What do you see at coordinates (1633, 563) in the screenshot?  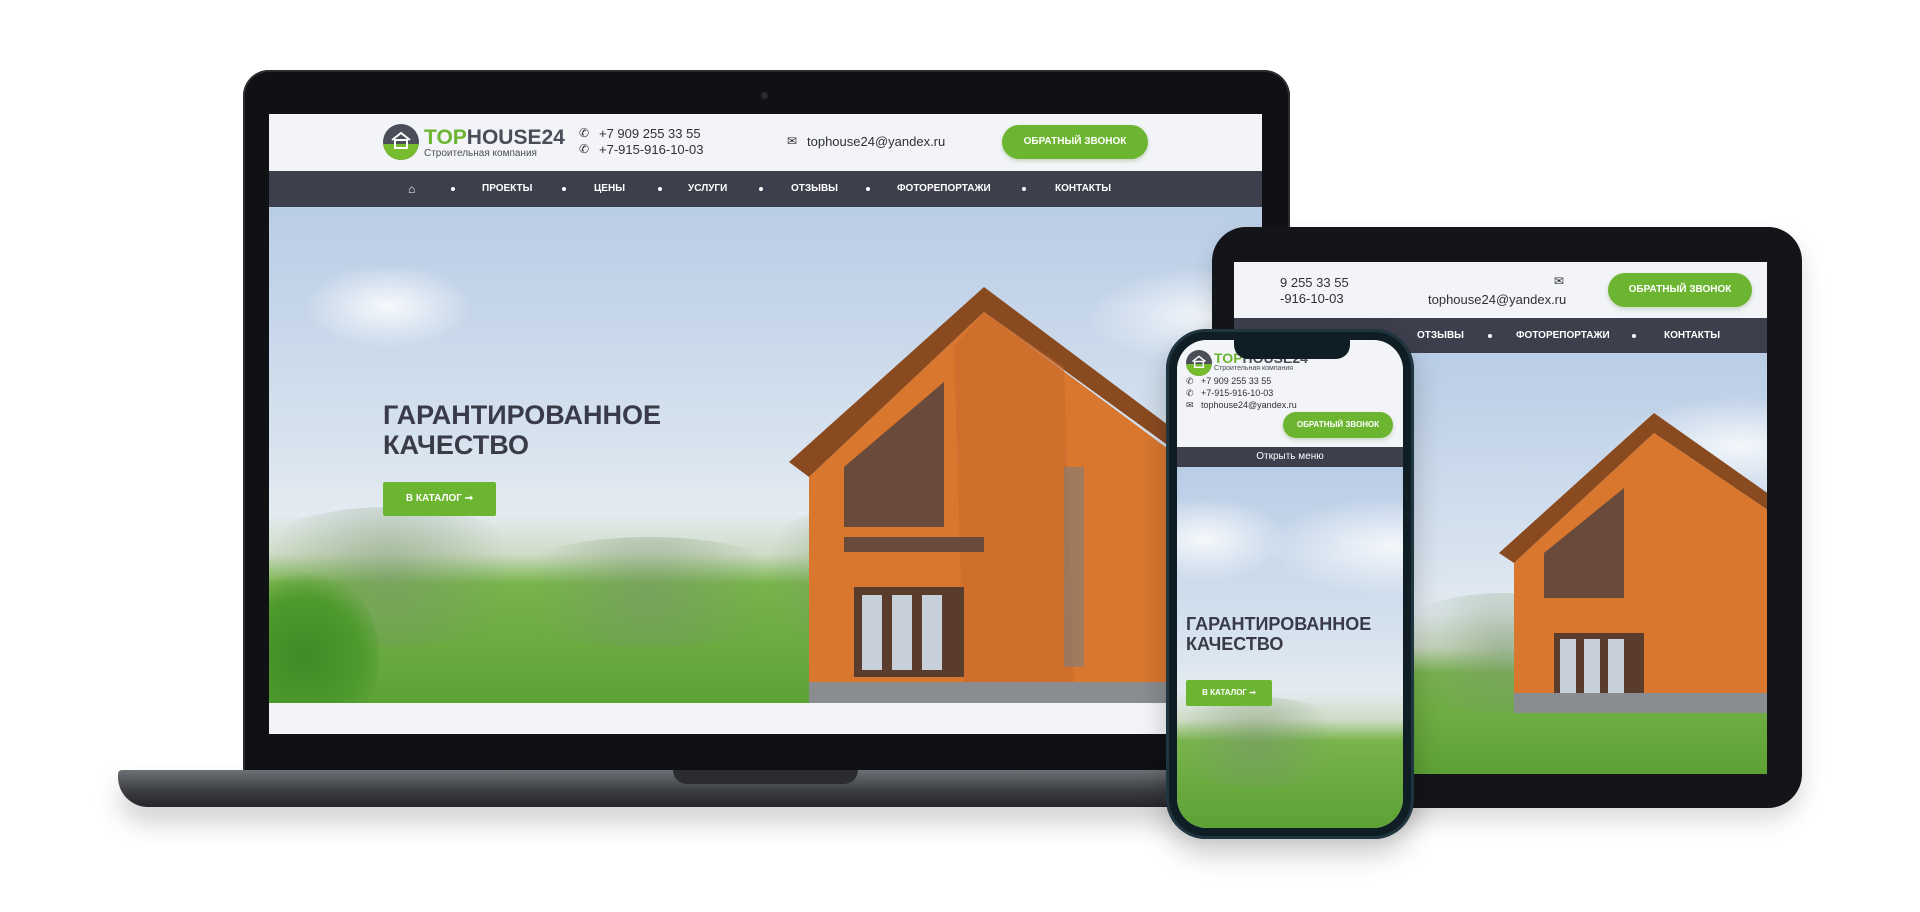 I see `house-image` at bounding box center [1633, 563].